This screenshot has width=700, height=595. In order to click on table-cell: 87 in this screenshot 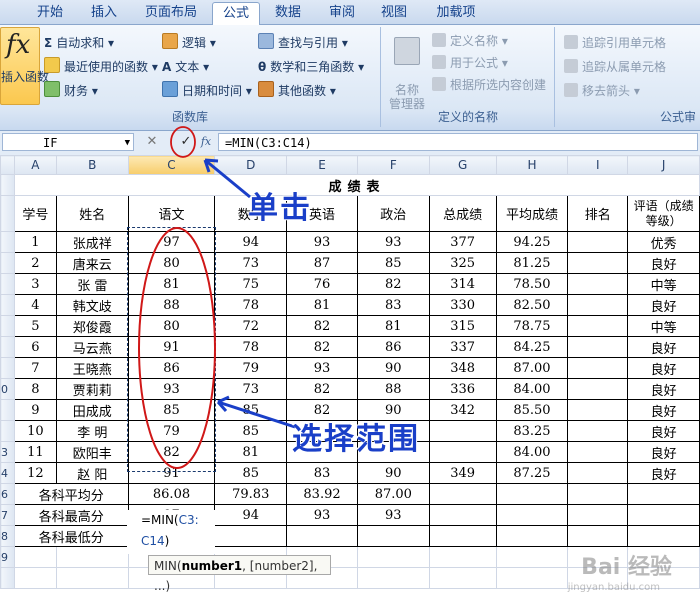, I will do `click(322, 263)`.